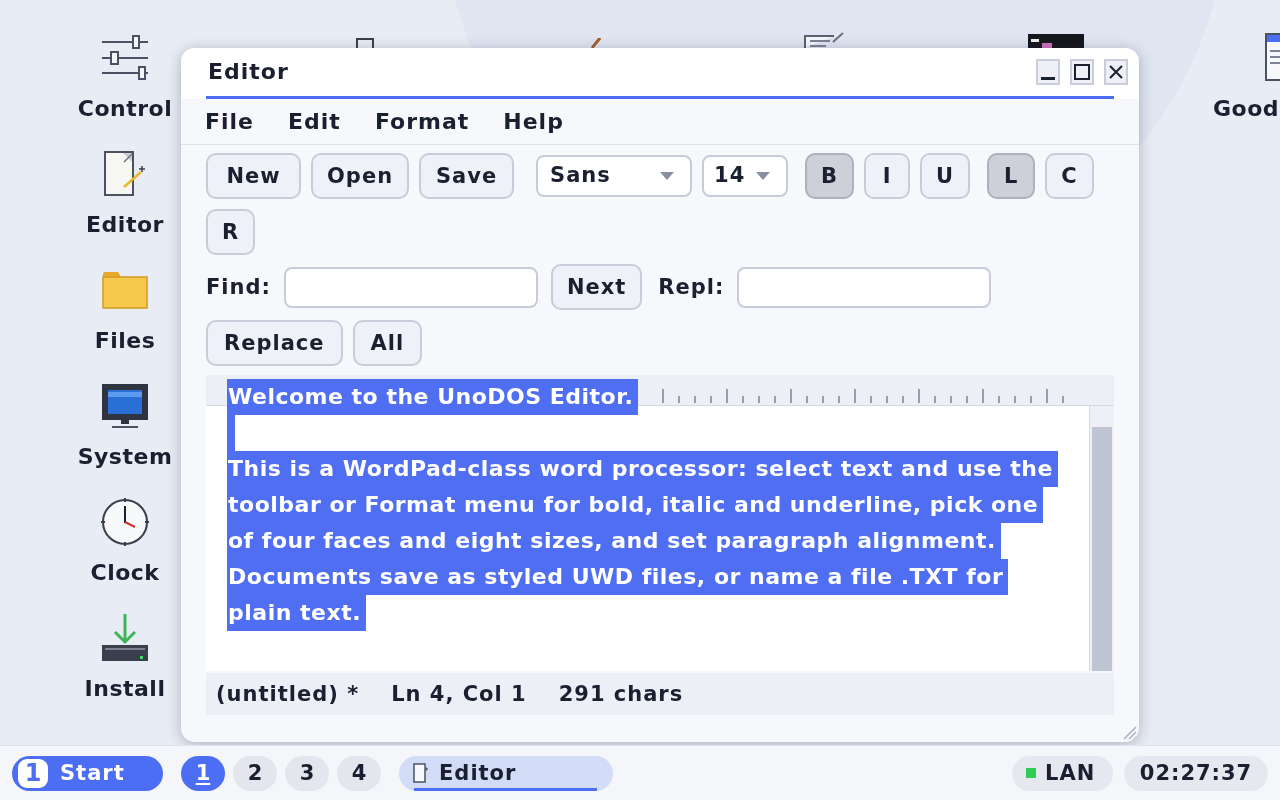 This screenshot has width=1280, height=800. I want to click on notepad-icon, so click(824, 40).